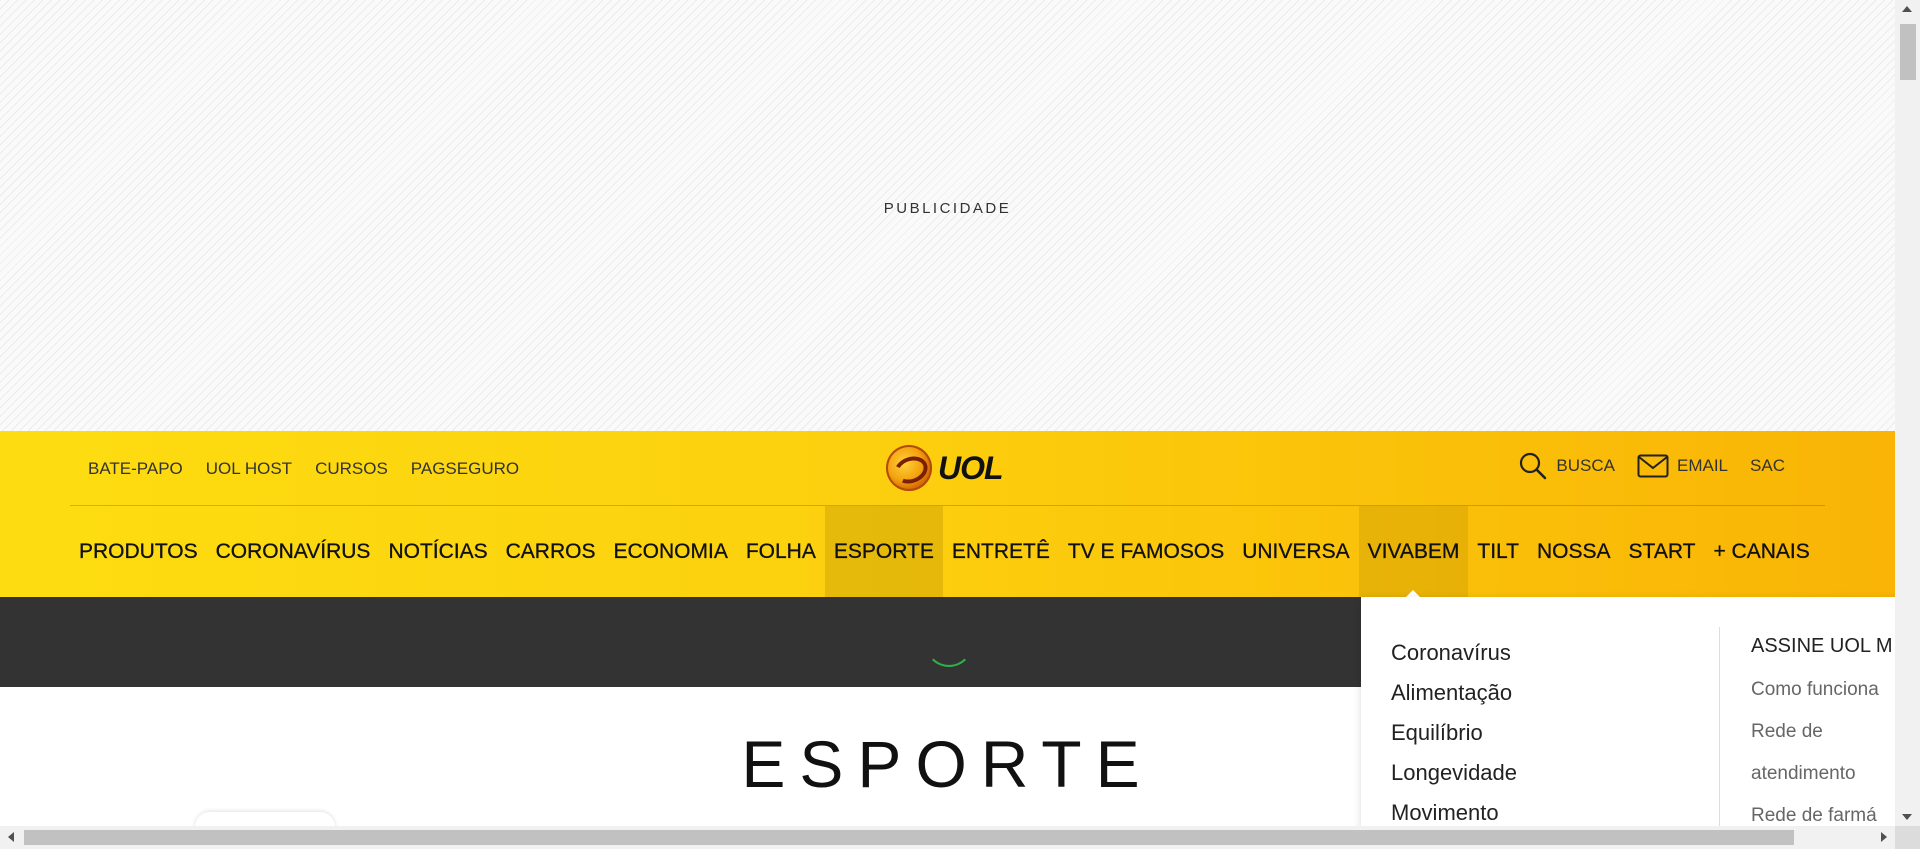  I want to click on pill-tab, so click(265, 819).